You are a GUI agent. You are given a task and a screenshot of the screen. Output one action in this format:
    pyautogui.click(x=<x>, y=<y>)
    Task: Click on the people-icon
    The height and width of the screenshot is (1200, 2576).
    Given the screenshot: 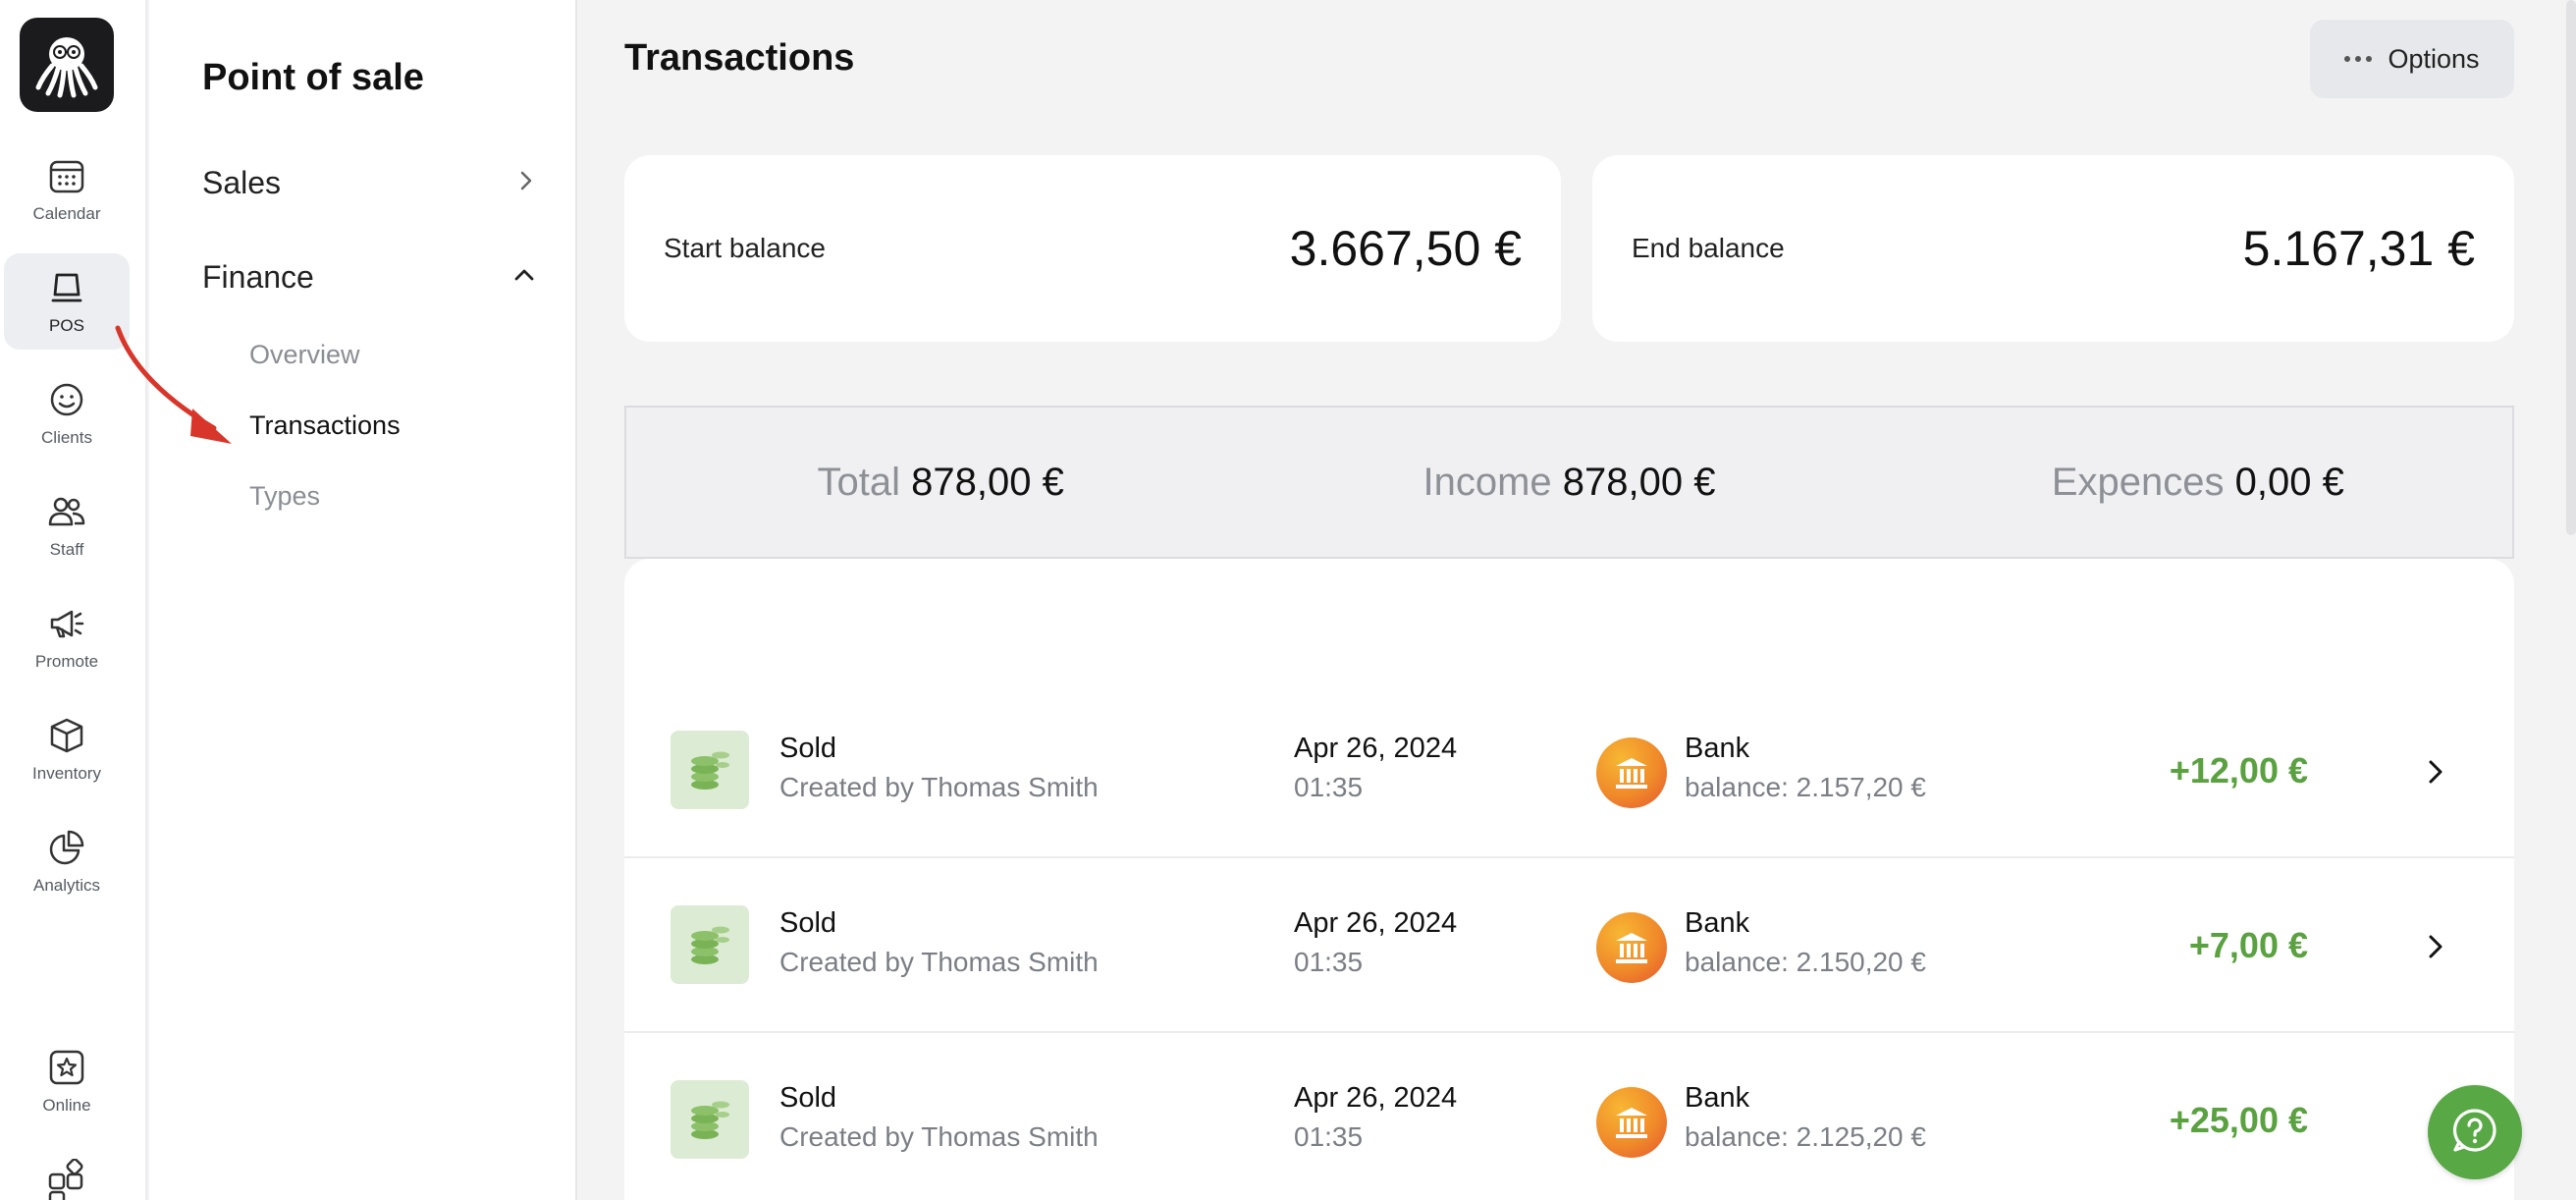 What is the action you would take?
    pyautogui.click(x=66, y=511)
    